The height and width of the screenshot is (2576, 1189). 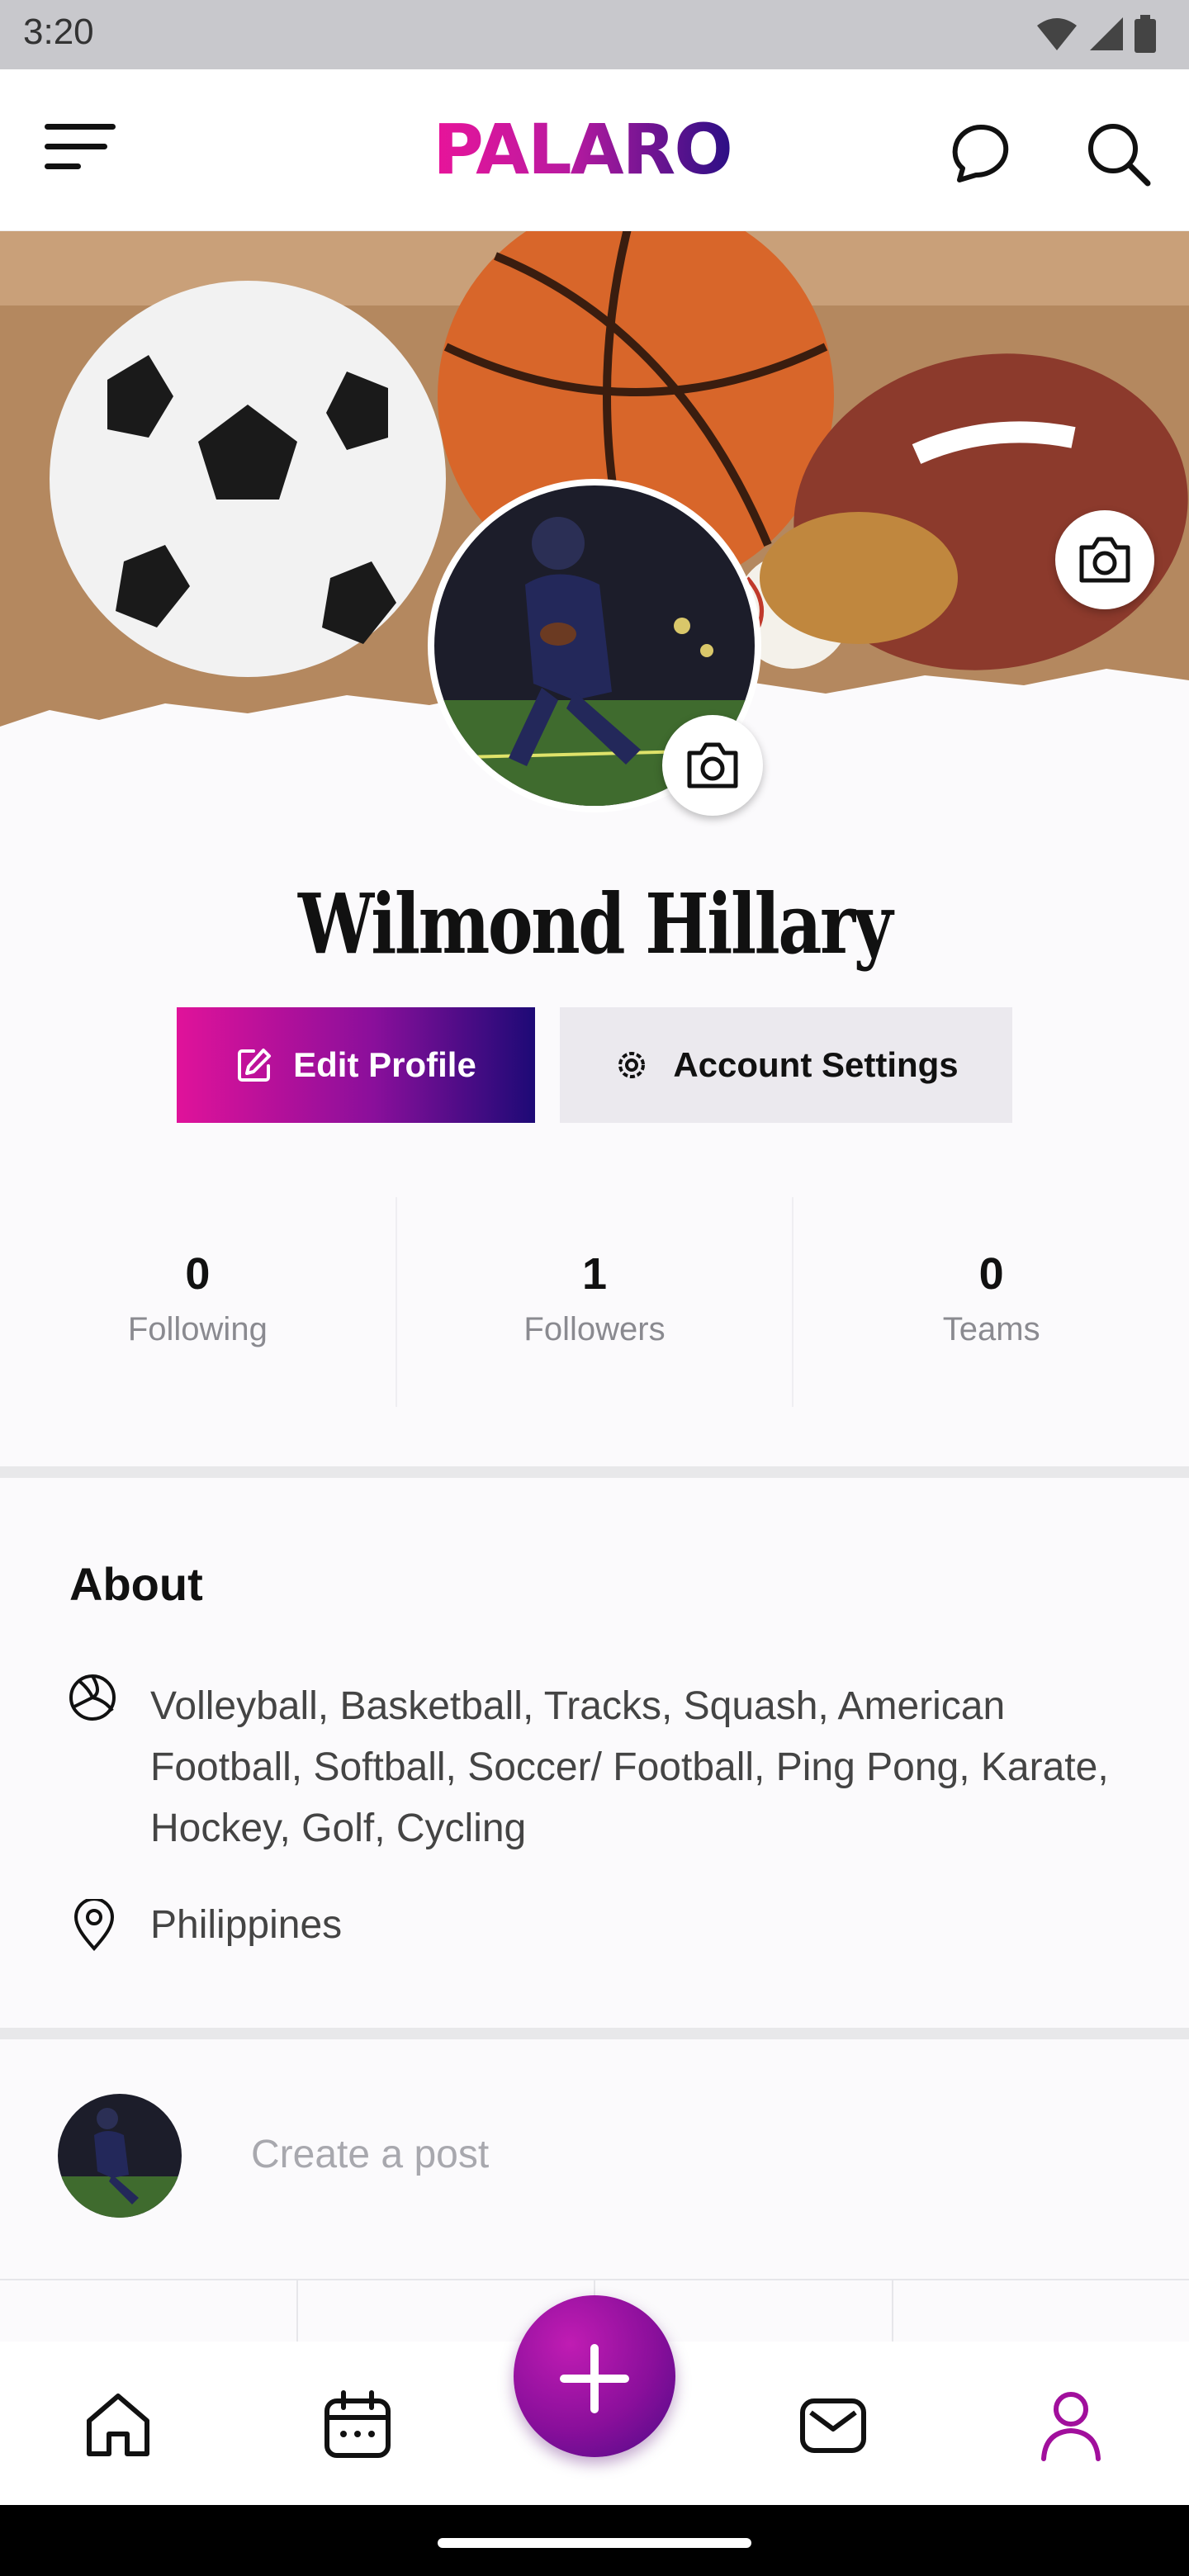 I want to click on cover-camera-button, so click(x=1104, y=559).